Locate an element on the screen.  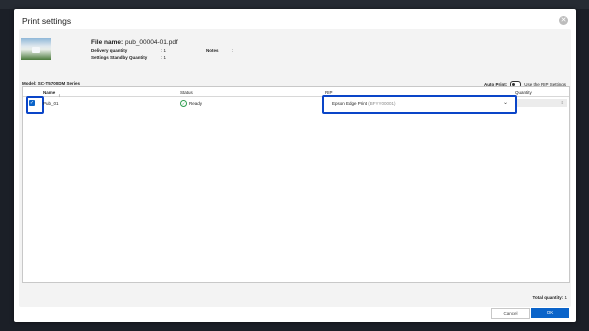
row-status: ✓ Ready is located at coordinates (191, 103).